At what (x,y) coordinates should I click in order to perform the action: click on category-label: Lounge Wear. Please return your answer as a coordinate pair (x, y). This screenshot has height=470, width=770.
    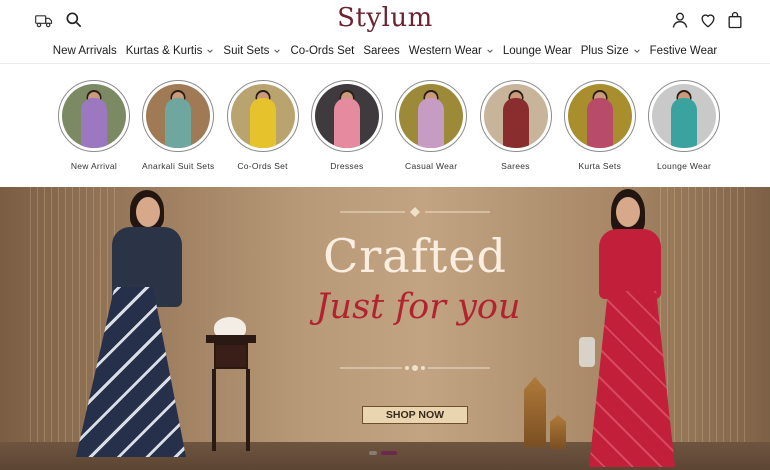
    Looking at the image, I should click on (684, 166).